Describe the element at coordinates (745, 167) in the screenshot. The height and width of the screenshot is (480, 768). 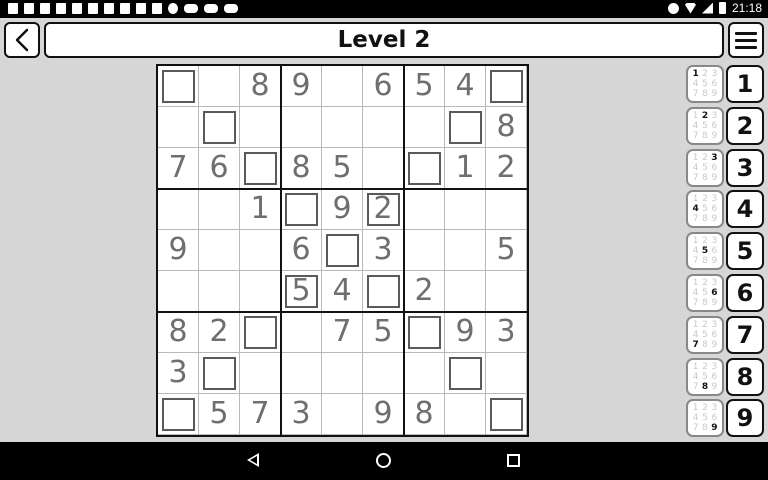
I see `number-button-3: 3` at that location.